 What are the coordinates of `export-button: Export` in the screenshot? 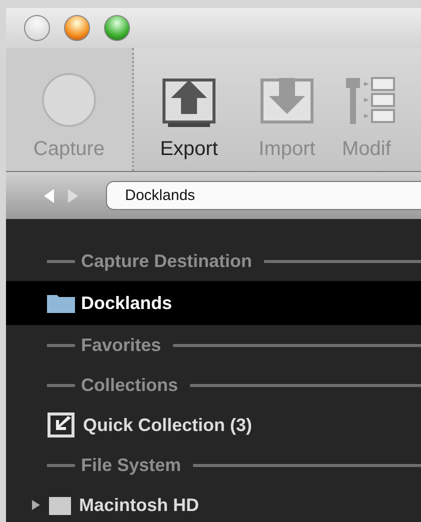 It's located at (189, 109).